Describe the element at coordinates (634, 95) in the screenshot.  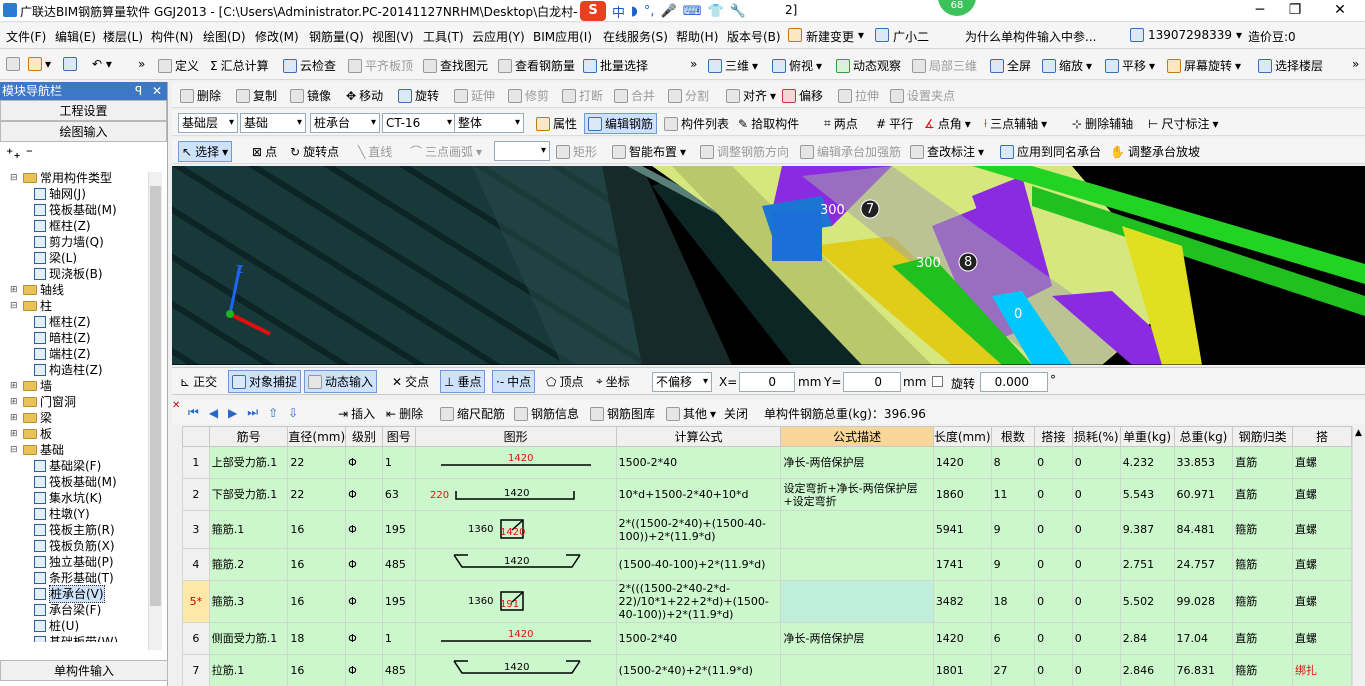
I see `merge-button: 合并` at that location.